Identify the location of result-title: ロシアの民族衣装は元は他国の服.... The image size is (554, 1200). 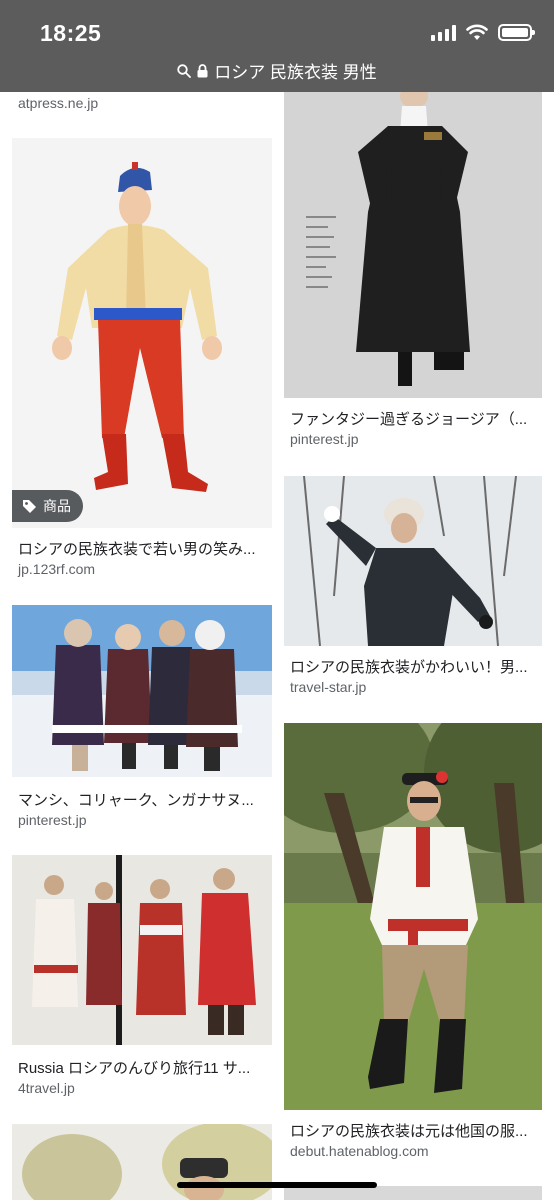
(414, 1130).